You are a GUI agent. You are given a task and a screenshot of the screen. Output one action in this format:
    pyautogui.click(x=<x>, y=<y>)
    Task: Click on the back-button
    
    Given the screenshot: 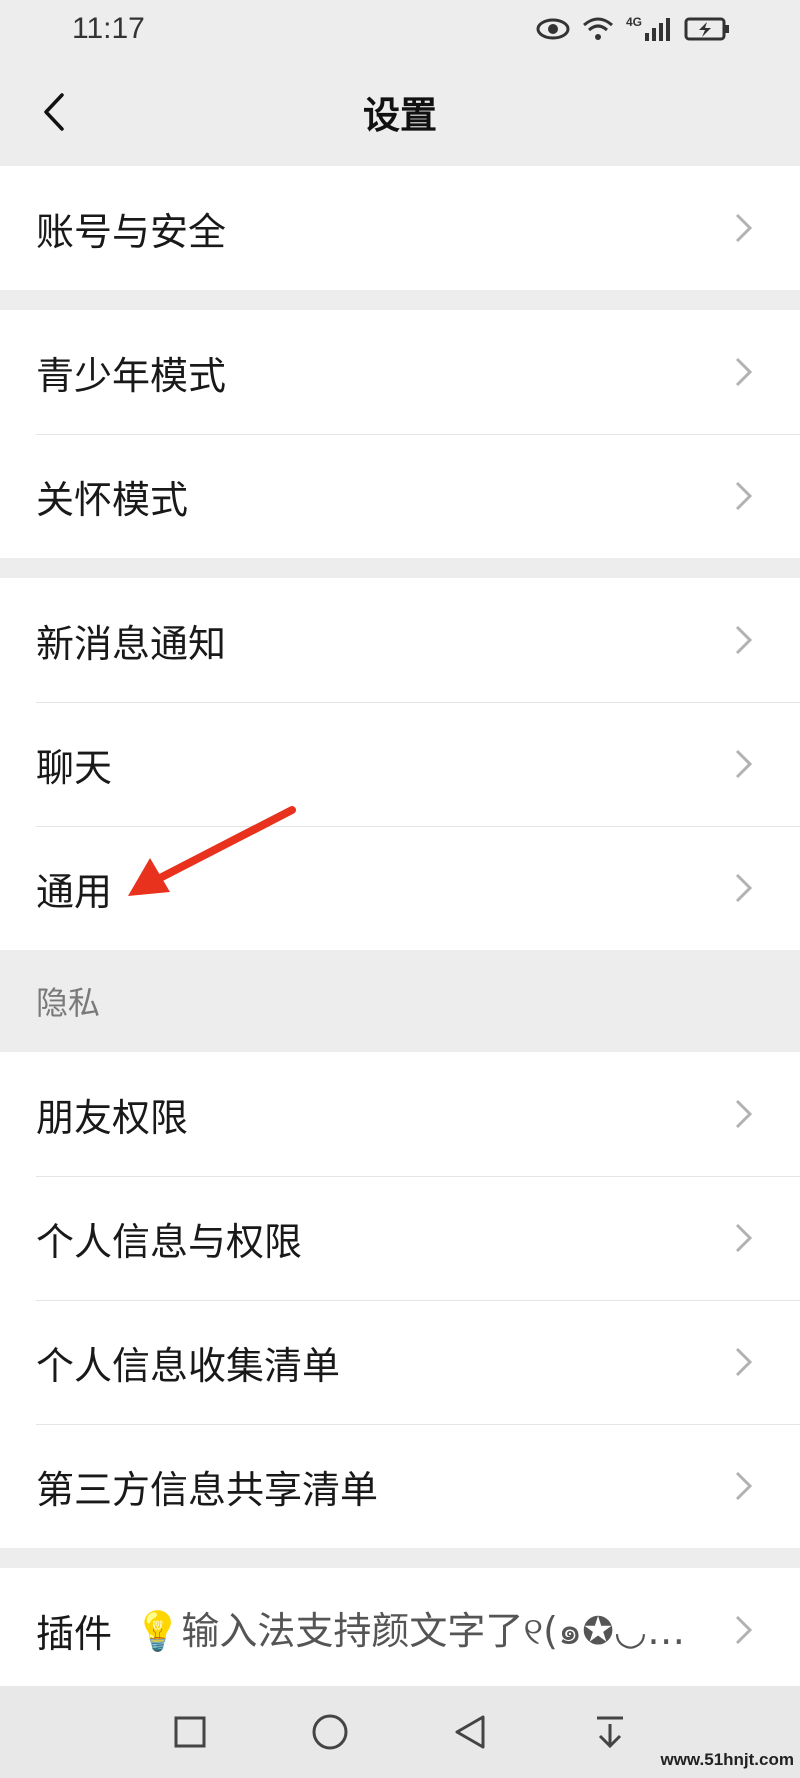 What is the action you would take?
    pyautogui.click(x=54, y=112)
    